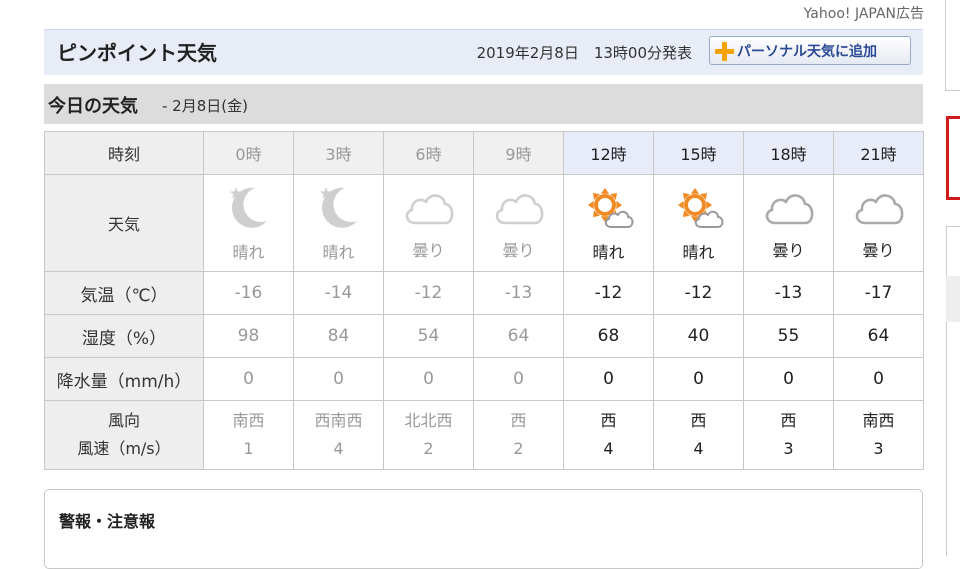 The width and height of the screenshot is (960, 569). Describe the element at coordinates (698, 153) in the screenshot. I see `time-header: 15時` at that location.